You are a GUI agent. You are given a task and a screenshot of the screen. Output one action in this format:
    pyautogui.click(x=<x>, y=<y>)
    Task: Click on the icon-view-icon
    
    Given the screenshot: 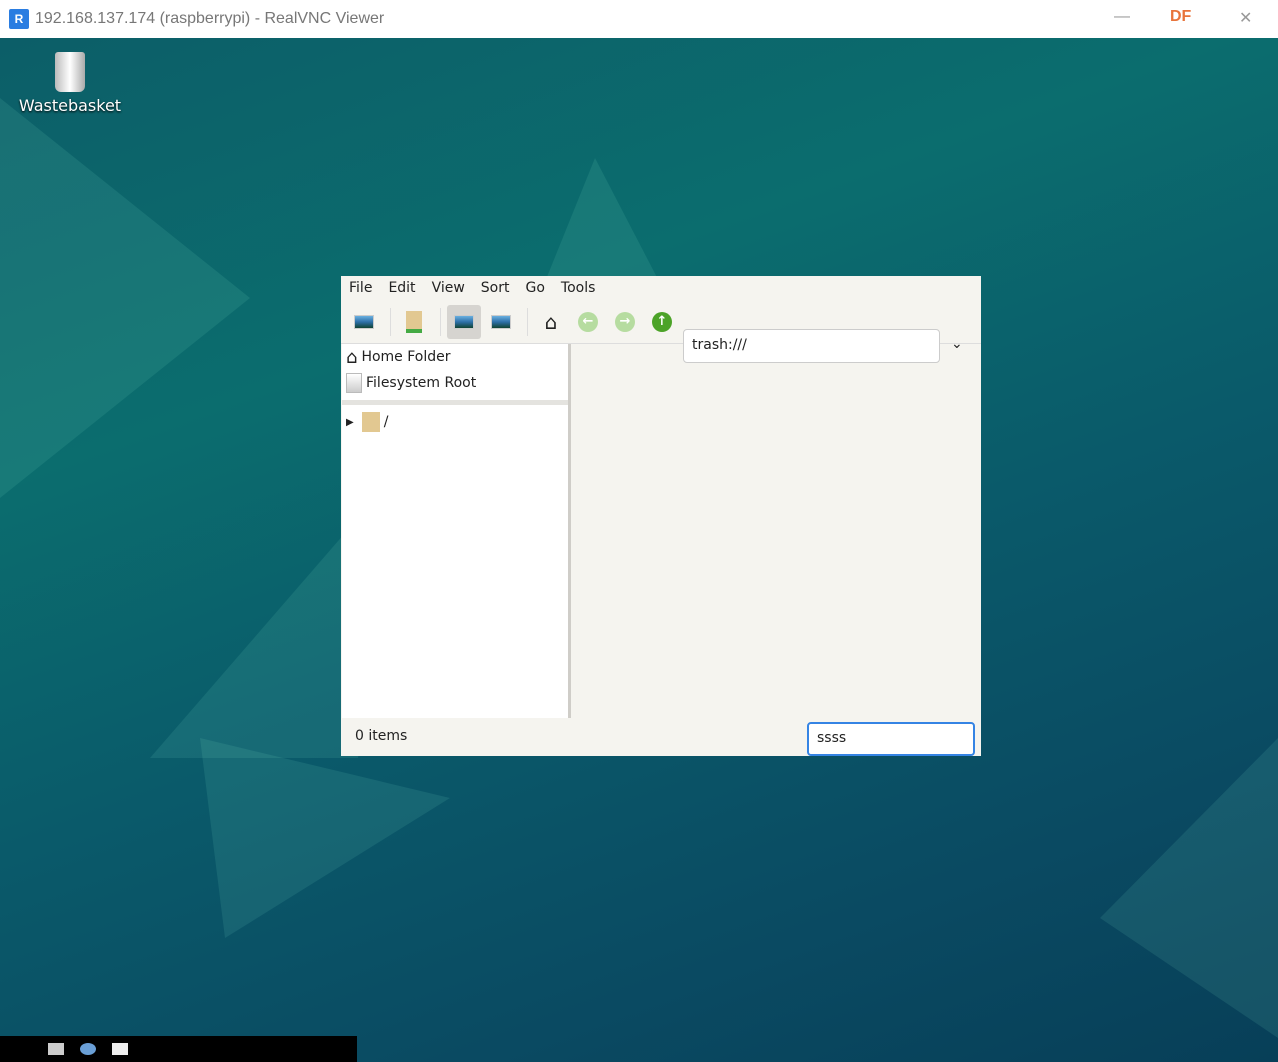 What is the action you would take?
    pyautogui.click(x=464, y=321)
    